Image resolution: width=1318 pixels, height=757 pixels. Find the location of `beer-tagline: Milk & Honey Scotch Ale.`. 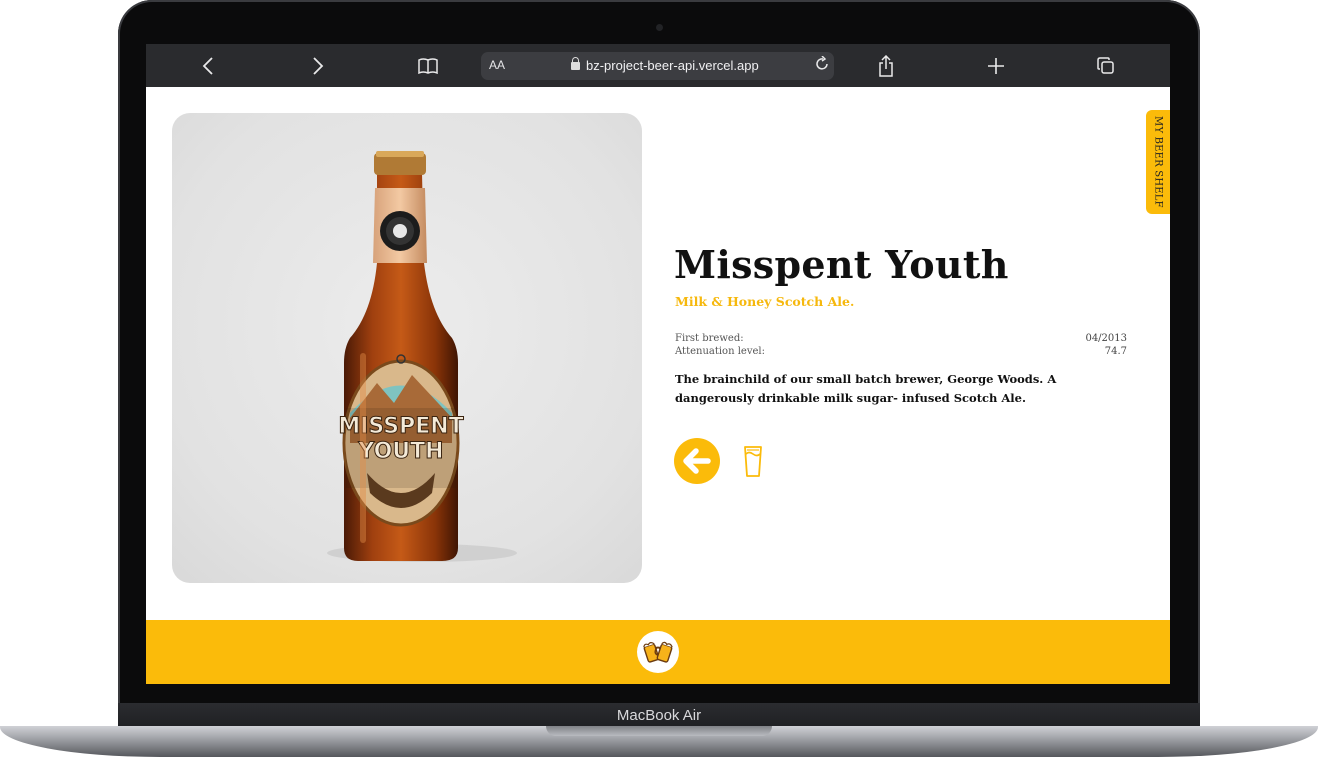

beer-tagline: Milk & Honey Scotch Ale. is located at coordinates (765, 301).